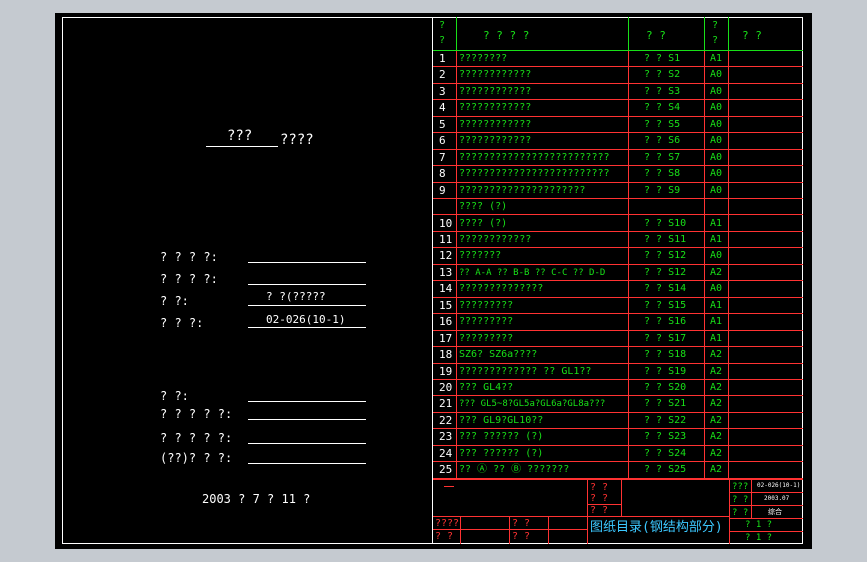 This screenshot has width=867, height=562. I want to click on tb-mark, so click(449, 486).